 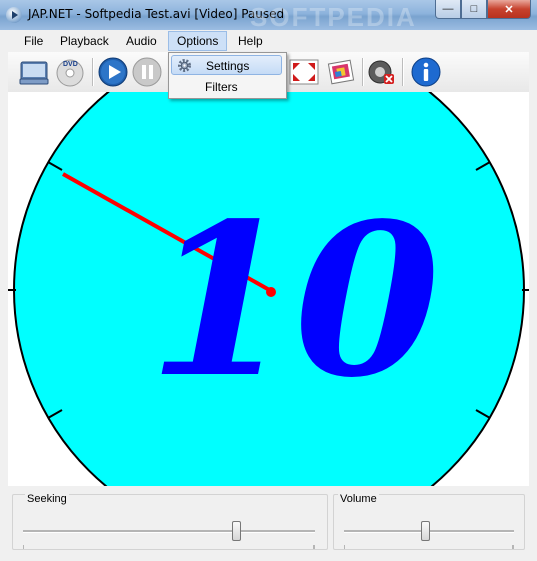 What do you see at coordinates (70, 64) in the screenshot?
I see `svg-text: DVD` at bounding box center [70, 64].